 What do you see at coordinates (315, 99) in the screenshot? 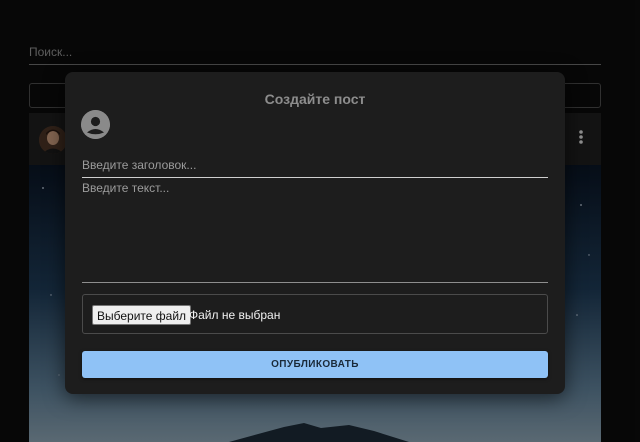
I see `dialog-title: Создайте пост` at bounding box center [315, 99].